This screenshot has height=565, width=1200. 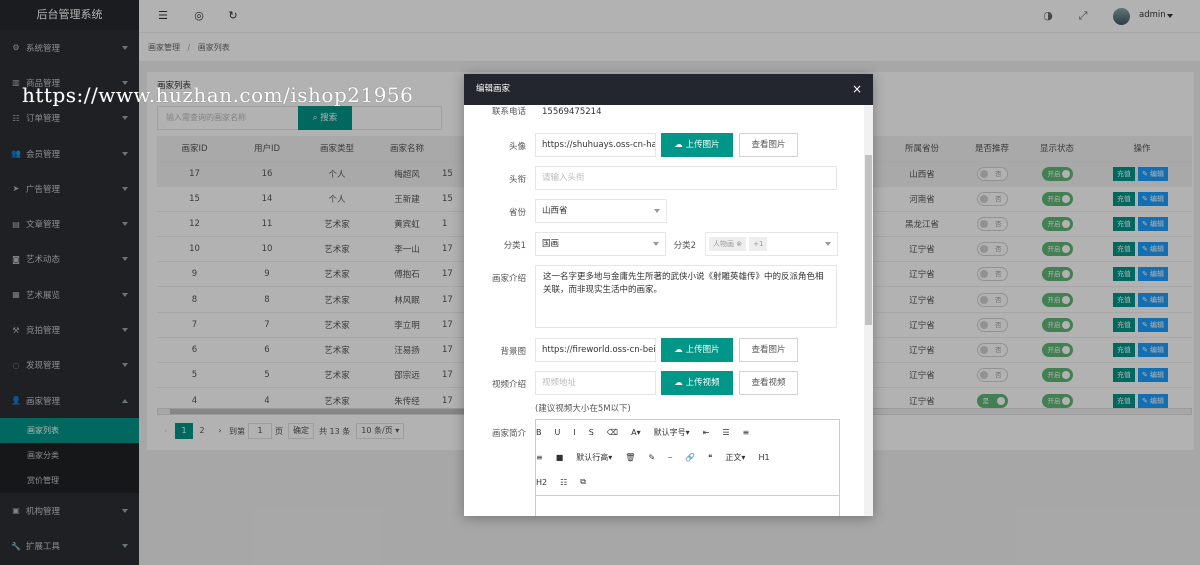 I want to click on modal-header: 编辑画家 ×, so click(x=668, y=89).